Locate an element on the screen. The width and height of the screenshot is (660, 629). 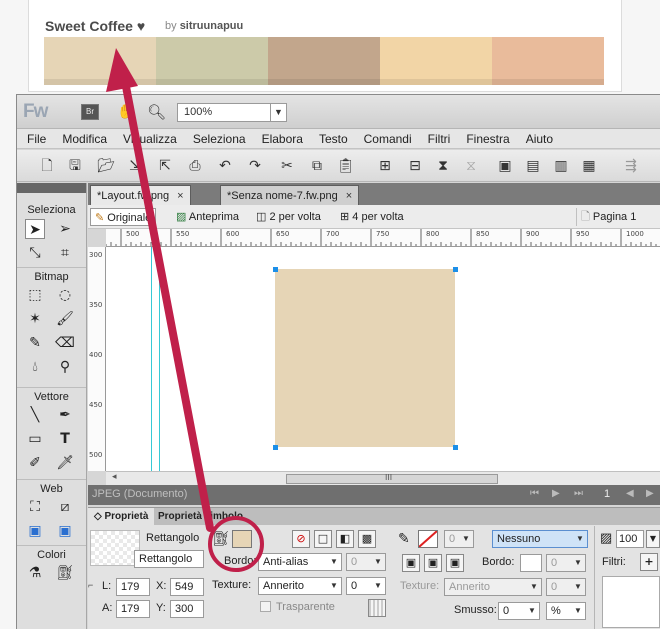
menu-testo: Testo is located at coordinates (333, 139).